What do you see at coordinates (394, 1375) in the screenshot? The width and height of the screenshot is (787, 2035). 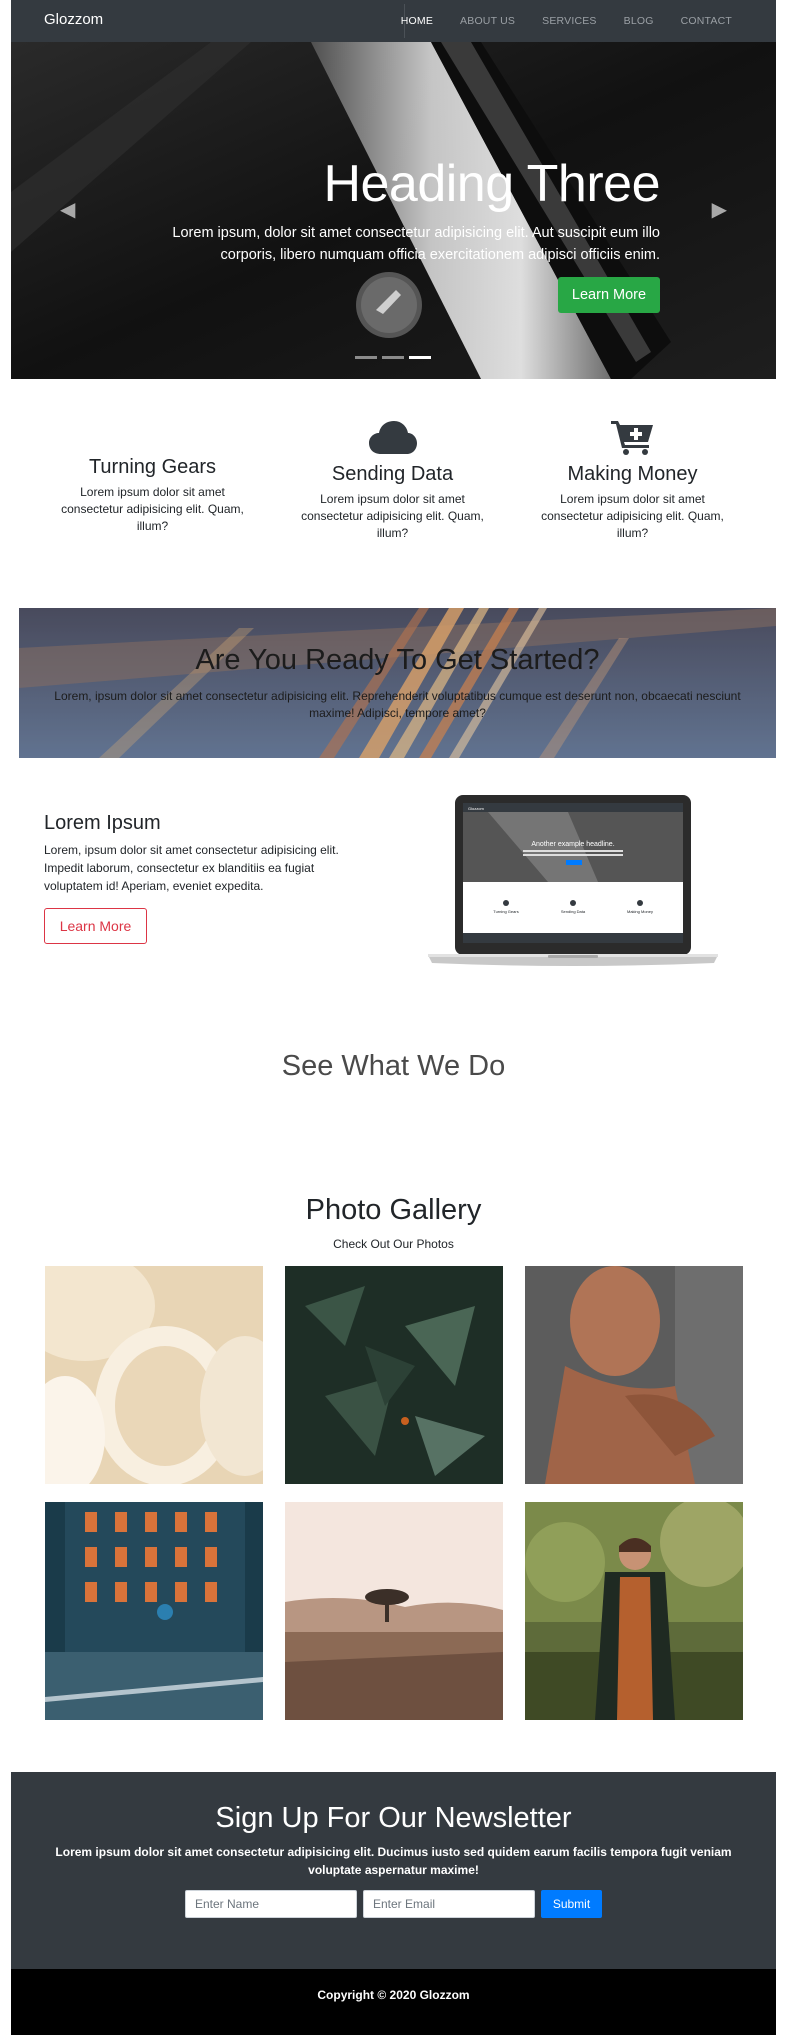 I see `gallery-photo-plant` at bounding box center [394, 1375].